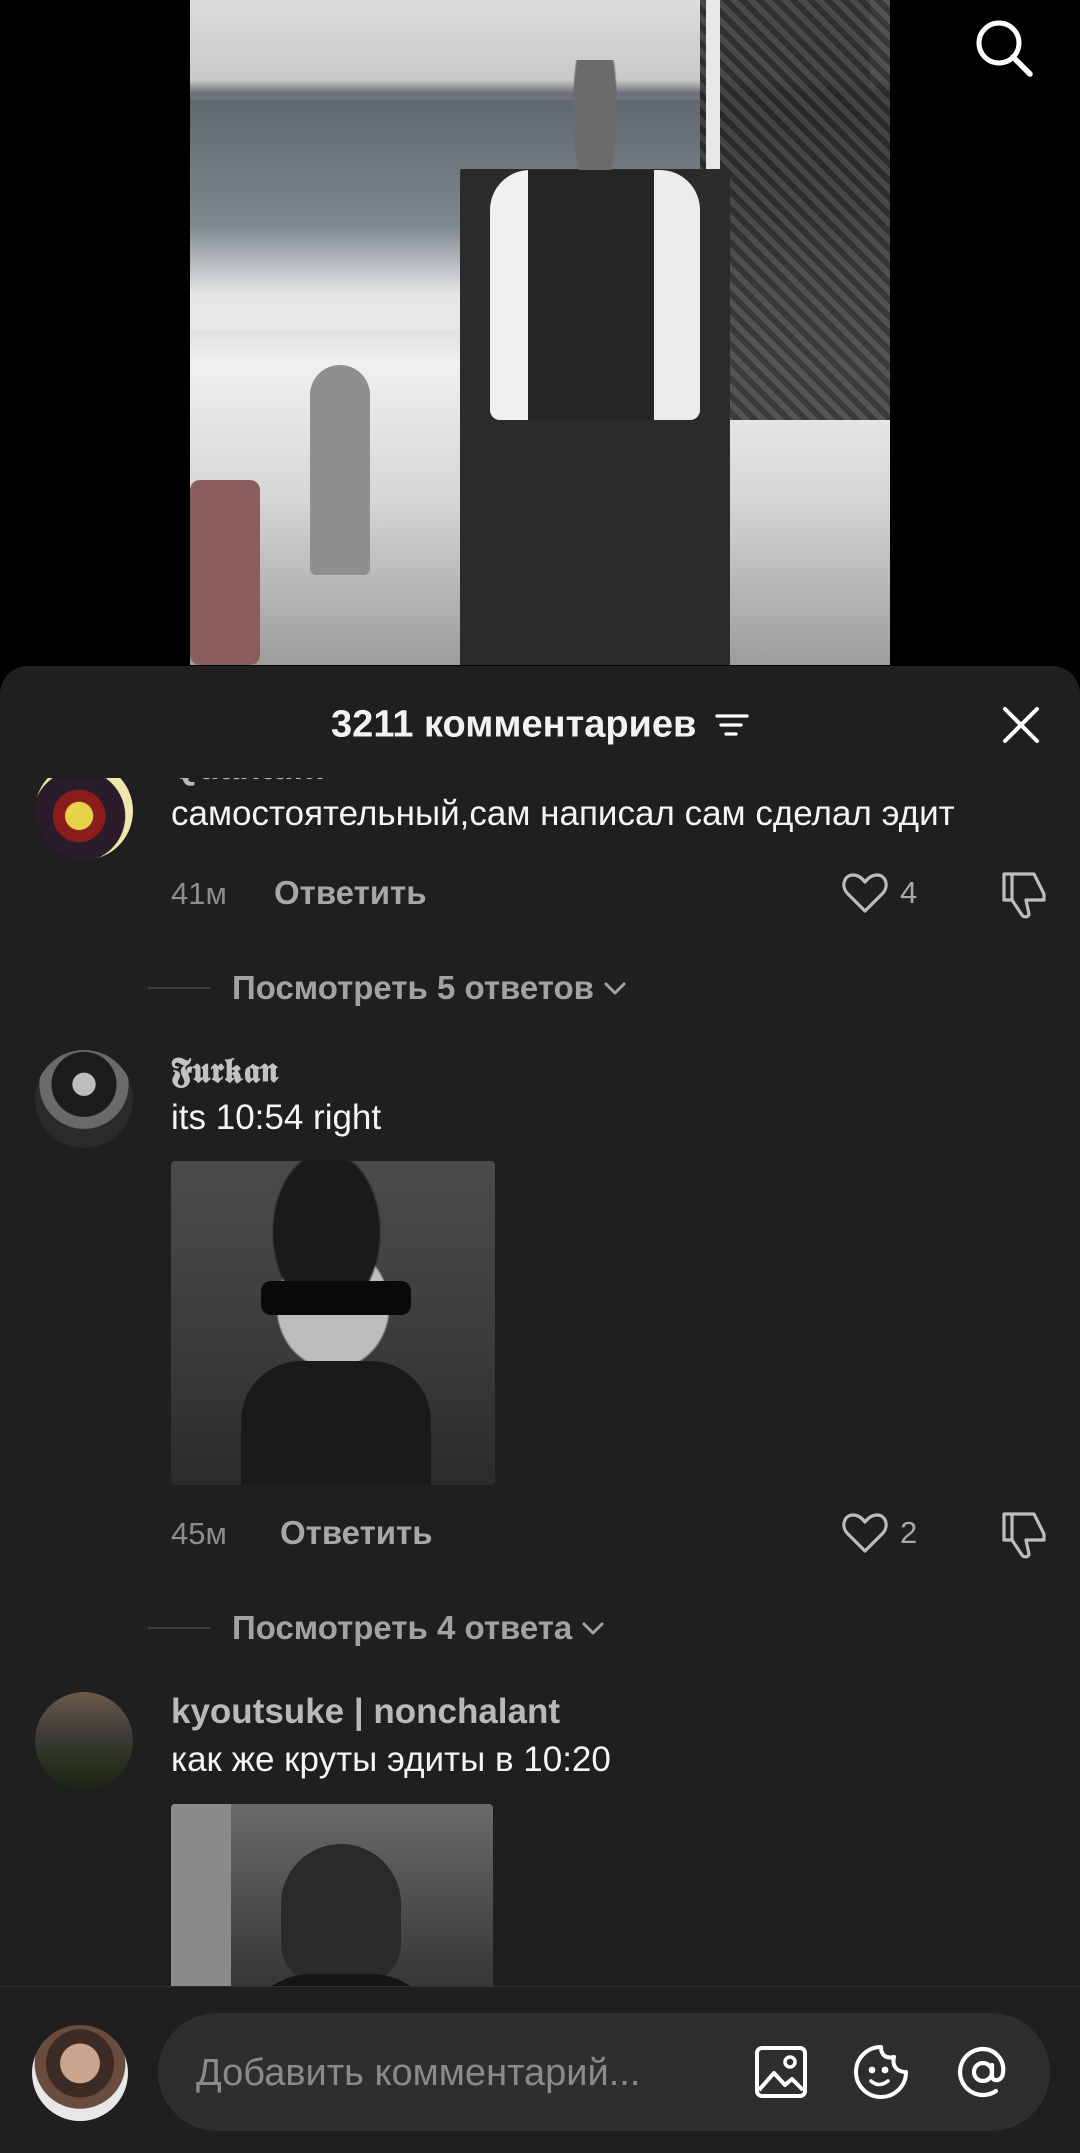 The image size is (1080, 2153). I want to click on video-rock, so click(225, 572).